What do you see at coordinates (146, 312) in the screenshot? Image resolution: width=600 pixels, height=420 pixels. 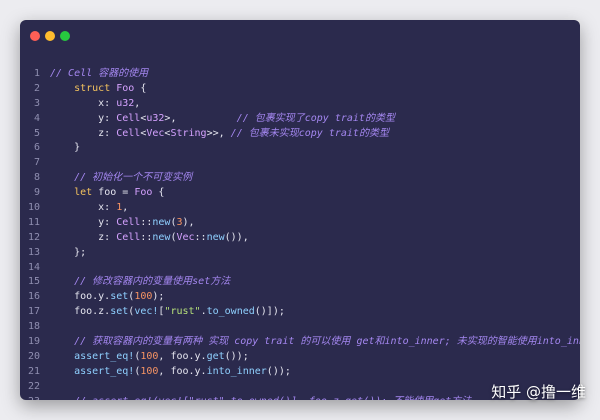 I see `code-token: vec!` at bounding box center [146, 312].